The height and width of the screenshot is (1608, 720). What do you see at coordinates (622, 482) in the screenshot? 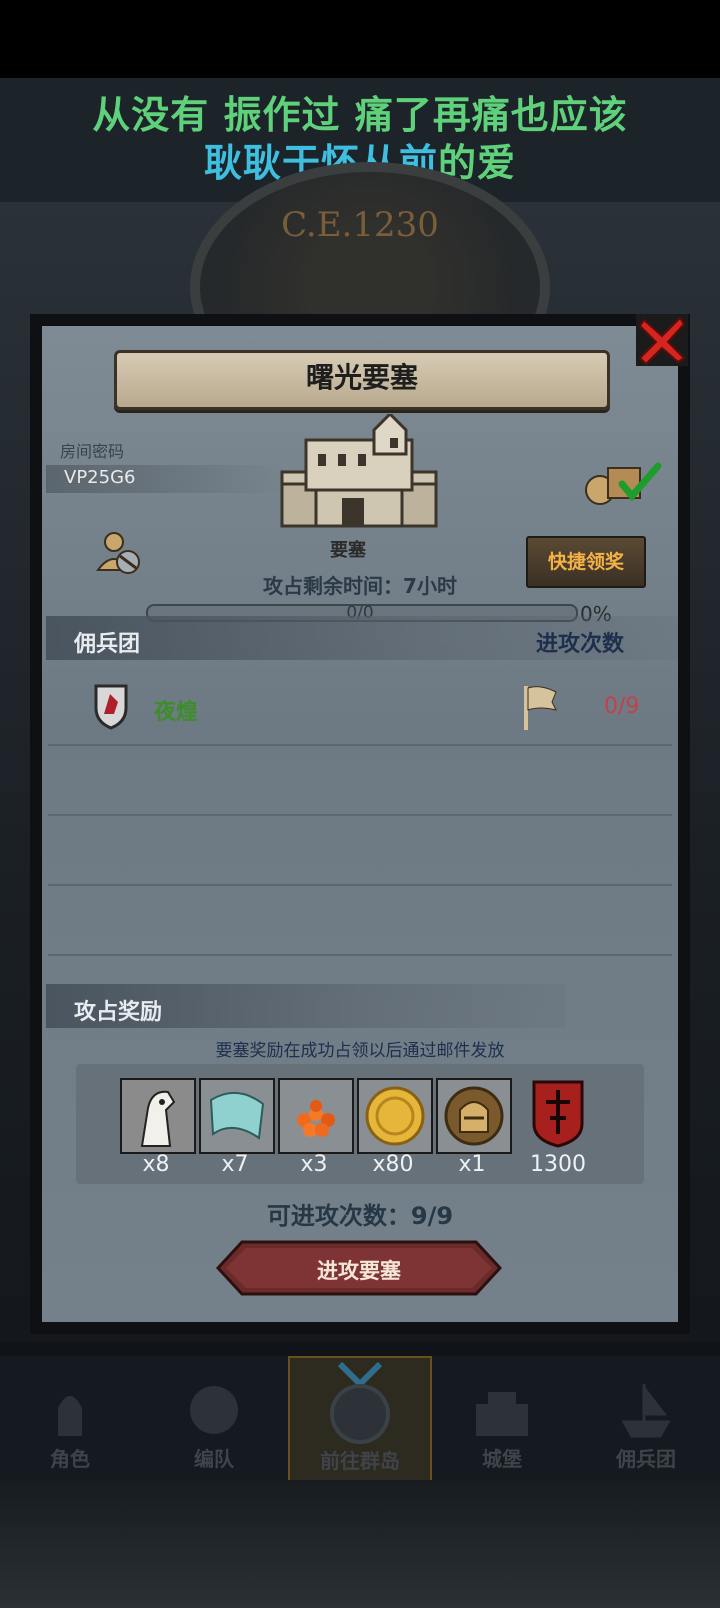
I see `reward-bag-check-icon` at bounding box center [622, 482].